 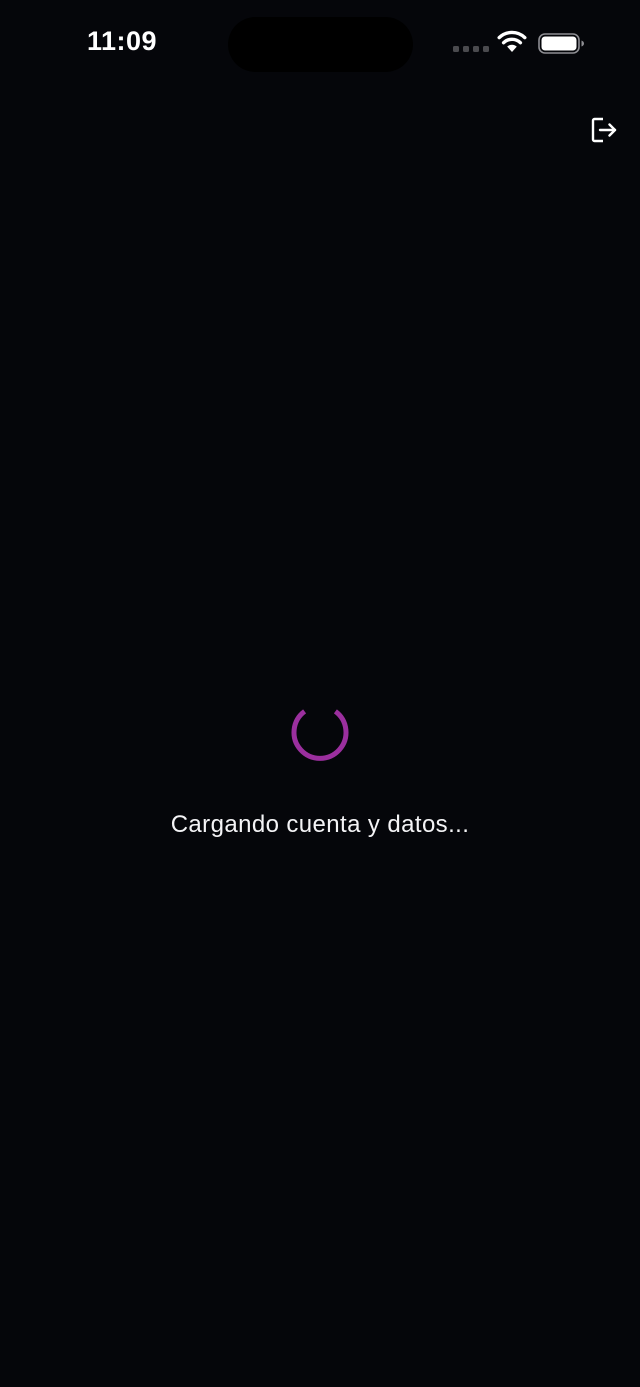 I want to click on logout-icon, so click(x=604, y=130).